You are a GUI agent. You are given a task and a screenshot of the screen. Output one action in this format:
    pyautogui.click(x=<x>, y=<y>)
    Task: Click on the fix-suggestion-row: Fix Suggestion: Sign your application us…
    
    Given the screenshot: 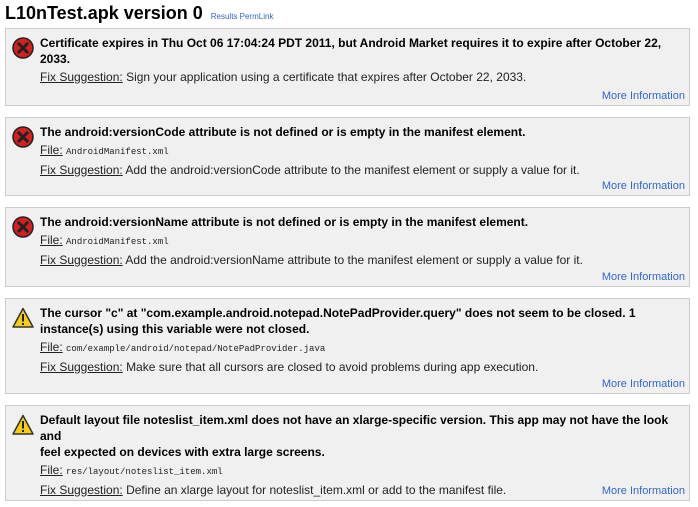 What is the action you would take?
    pyautogui.click(x=360, y=77)
    